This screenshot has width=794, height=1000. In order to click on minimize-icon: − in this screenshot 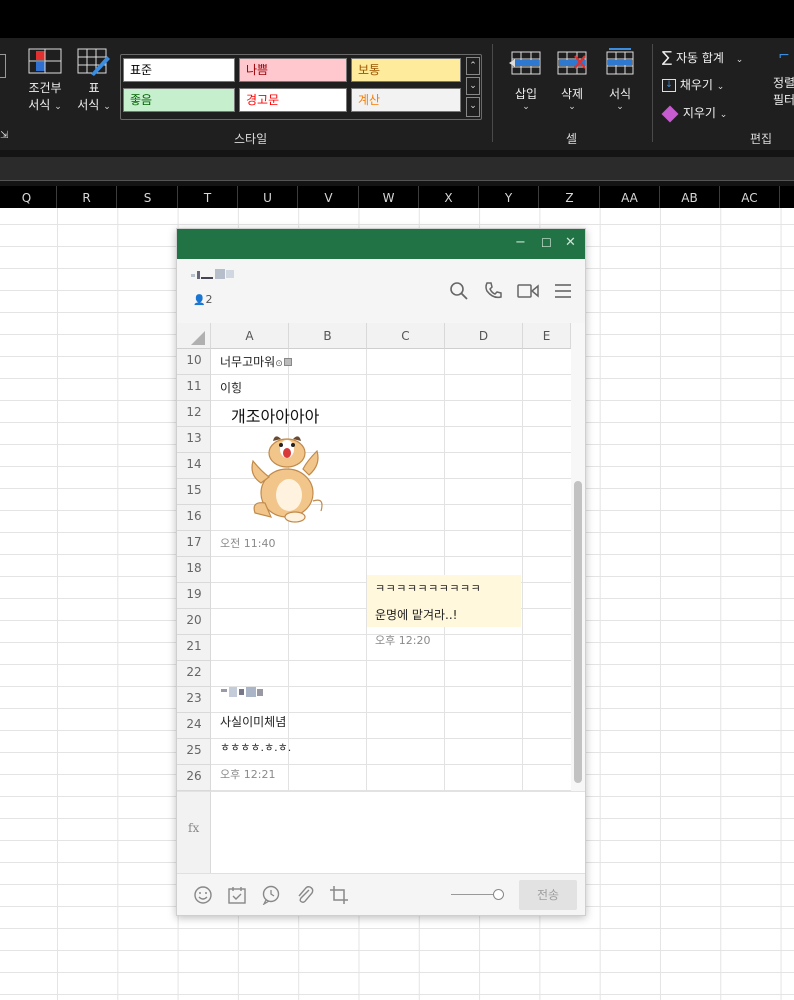, I will do `click(520, 242)`.